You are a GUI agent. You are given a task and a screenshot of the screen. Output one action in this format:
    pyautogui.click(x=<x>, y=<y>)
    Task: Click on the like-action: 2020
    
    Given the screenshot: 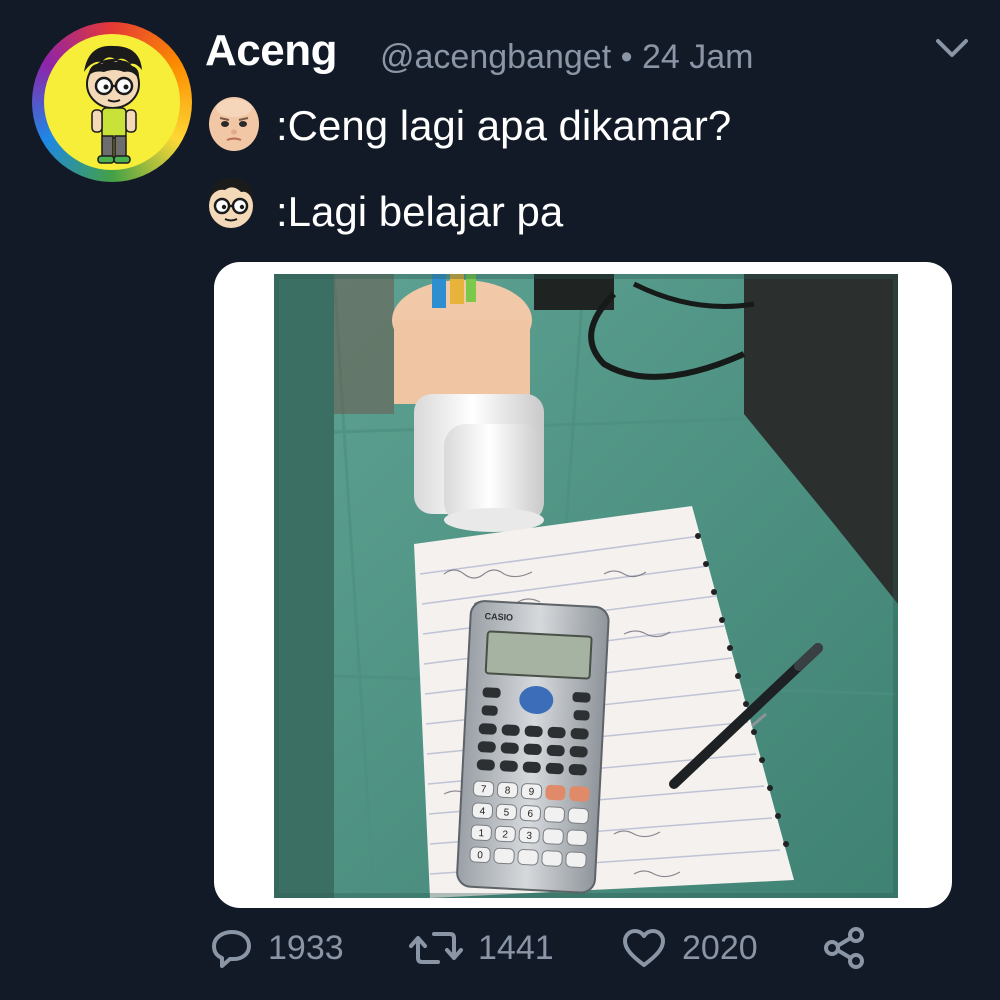 What is the action you would take?
    pyautogui.click(x=689, y=948)
    